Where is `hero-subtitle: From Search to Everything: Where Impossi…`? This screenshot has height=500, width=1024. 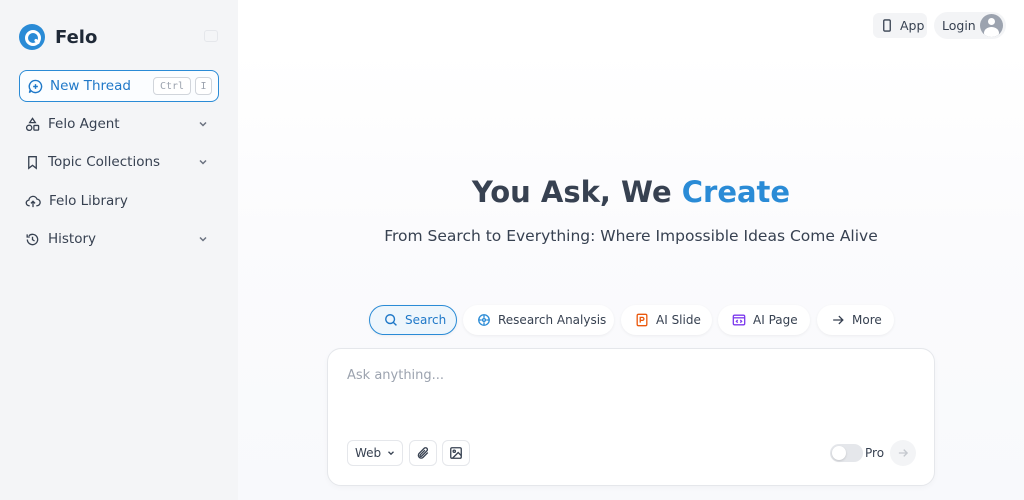 hero-subtitle: From Search to Everything: Where Impossi… is located at coordinates (631, 236).